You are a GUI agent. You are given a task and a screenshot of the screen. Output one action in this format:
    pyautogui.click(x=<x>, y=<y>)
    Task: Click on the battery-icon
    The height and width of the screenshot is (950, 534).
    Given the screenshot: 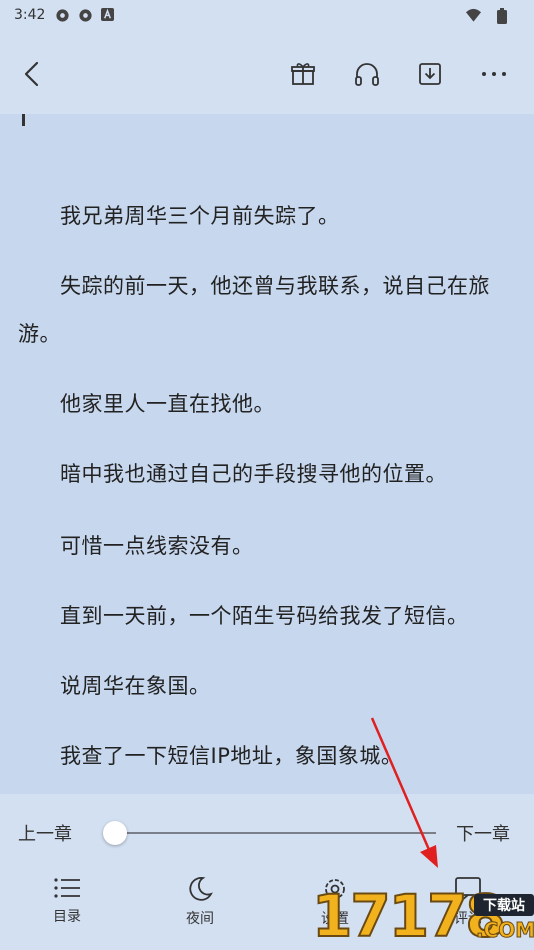 What is the action you would take?
    pyautogui.click(x=504, y=15)
    